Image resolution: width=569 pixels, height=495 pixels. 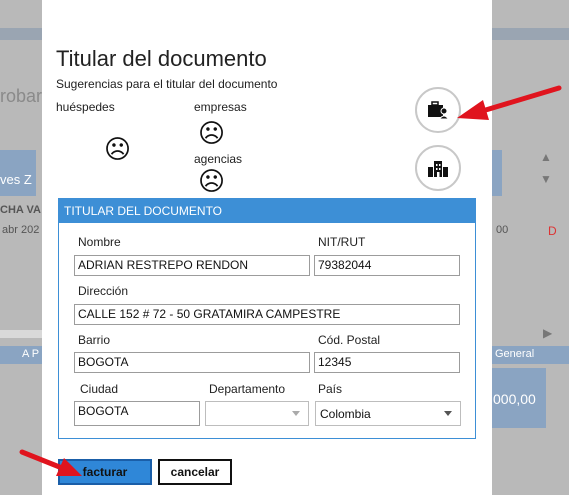 I want to click on postal-code-label: Cód. Postal, so click(x=349, y=340).